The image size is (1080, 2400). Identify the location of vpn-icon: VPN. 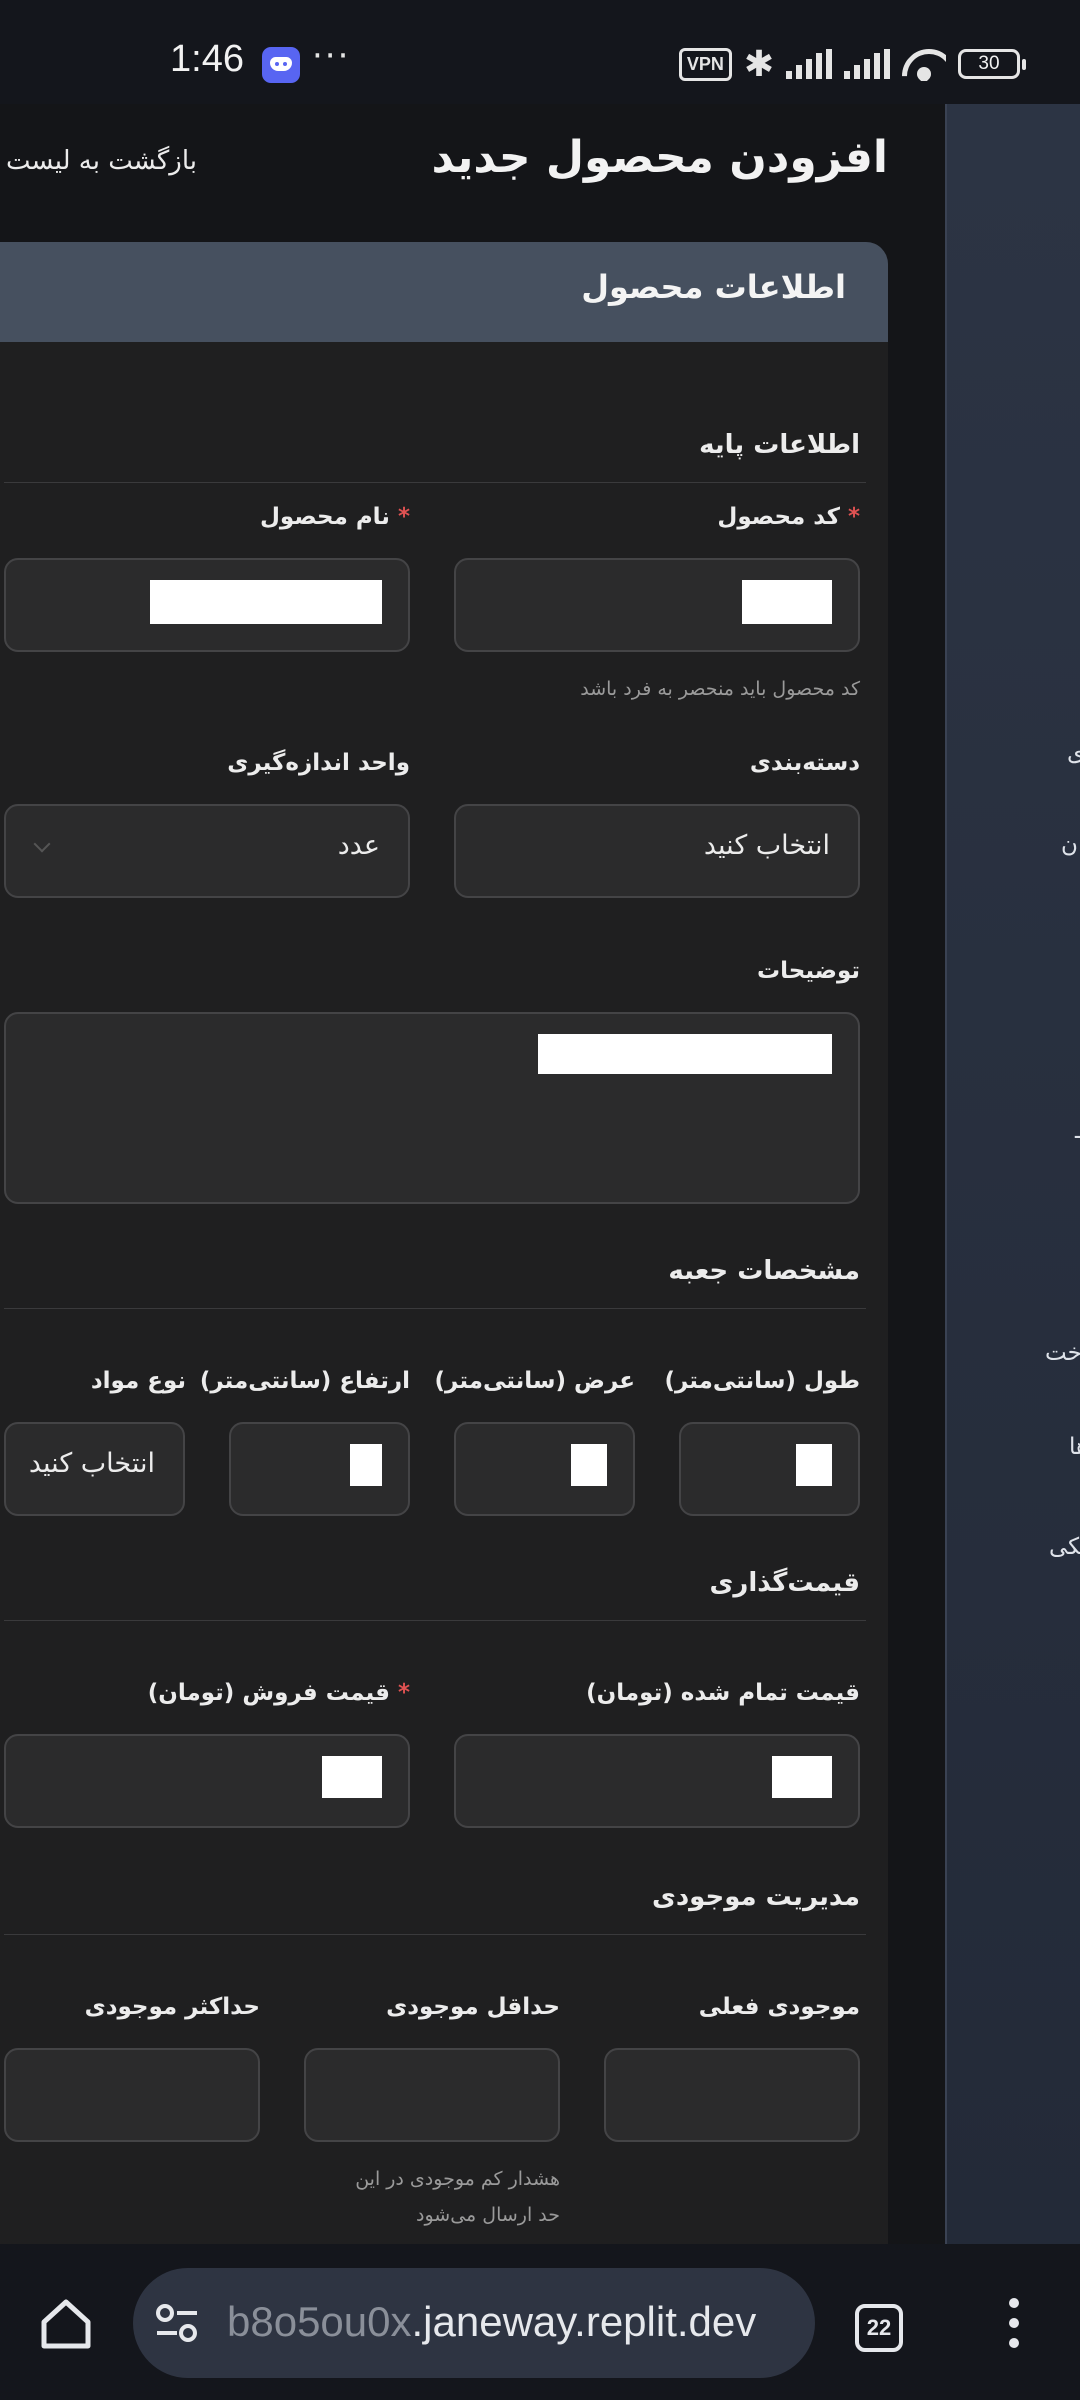
(705, 64).